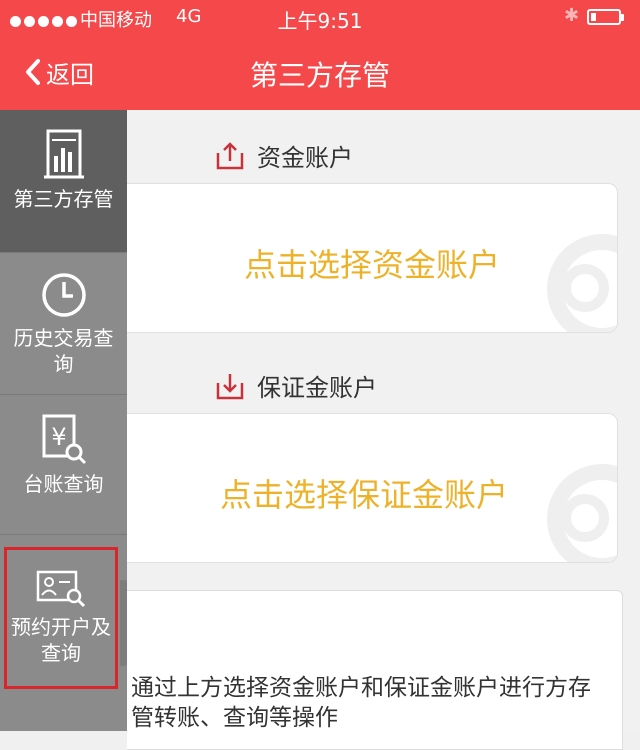 This screenshot has width=640, height=750. I want to click on sidebar-item-label: 历史交易查询, so click(63, 351).